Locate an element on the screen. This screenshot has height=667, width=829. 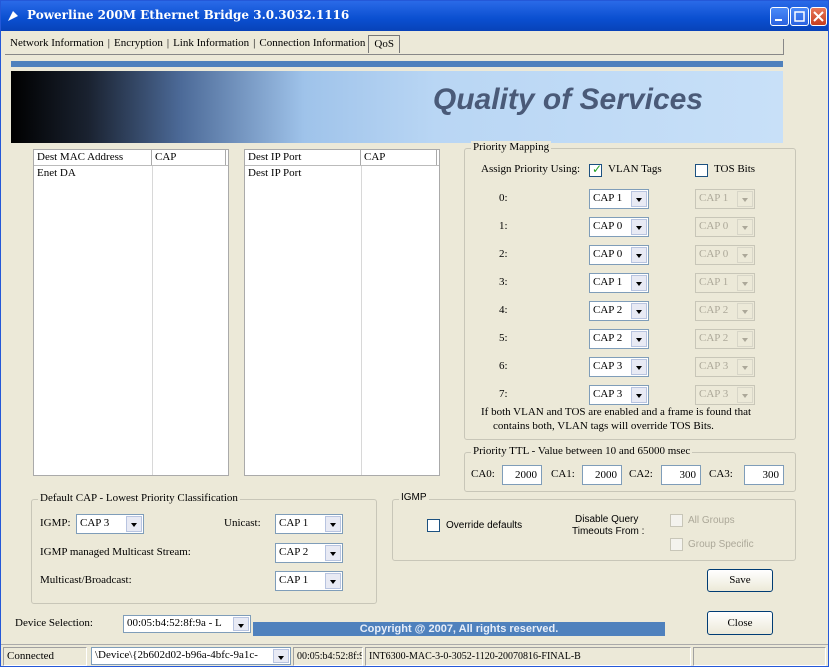
close-window-button is located at coordinates (818, 16).